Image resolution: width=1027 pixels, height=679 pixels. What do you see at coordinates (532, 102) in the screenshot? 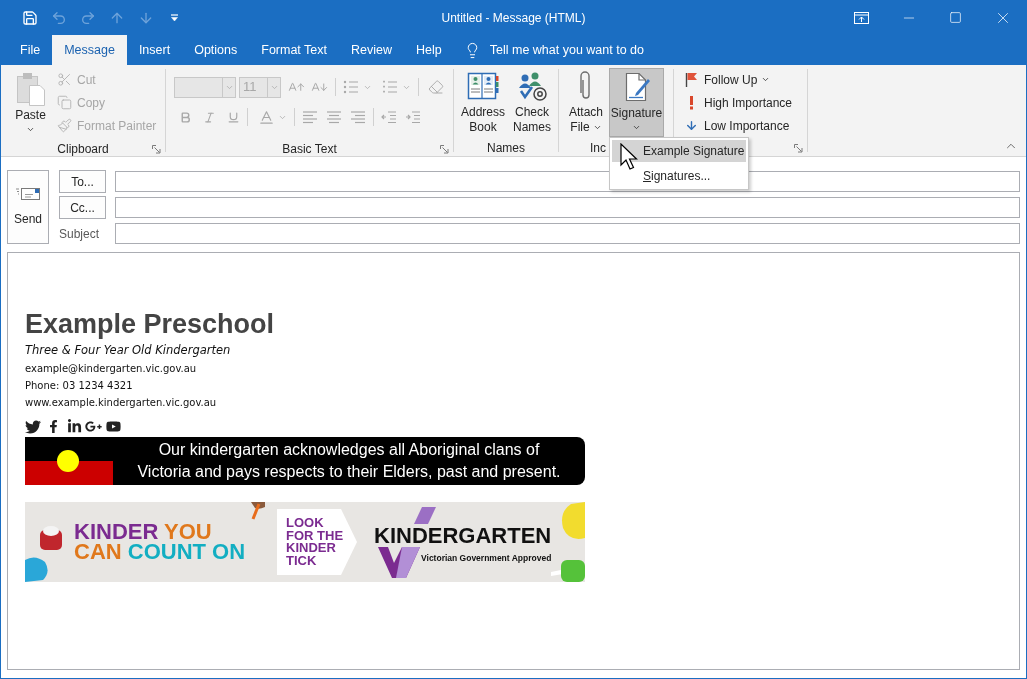
I see `check-names-button: Check Names` at bounding box center [532, 102].